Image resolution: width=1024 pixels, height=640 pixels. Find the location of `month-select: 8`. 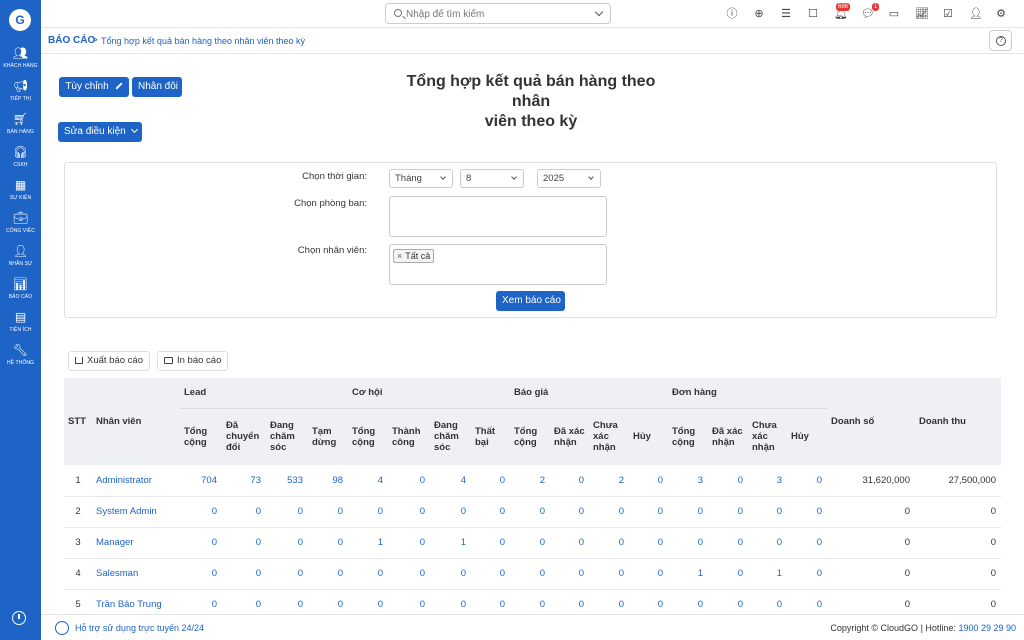

month-select: 8 is located at coordinates (492, 178).